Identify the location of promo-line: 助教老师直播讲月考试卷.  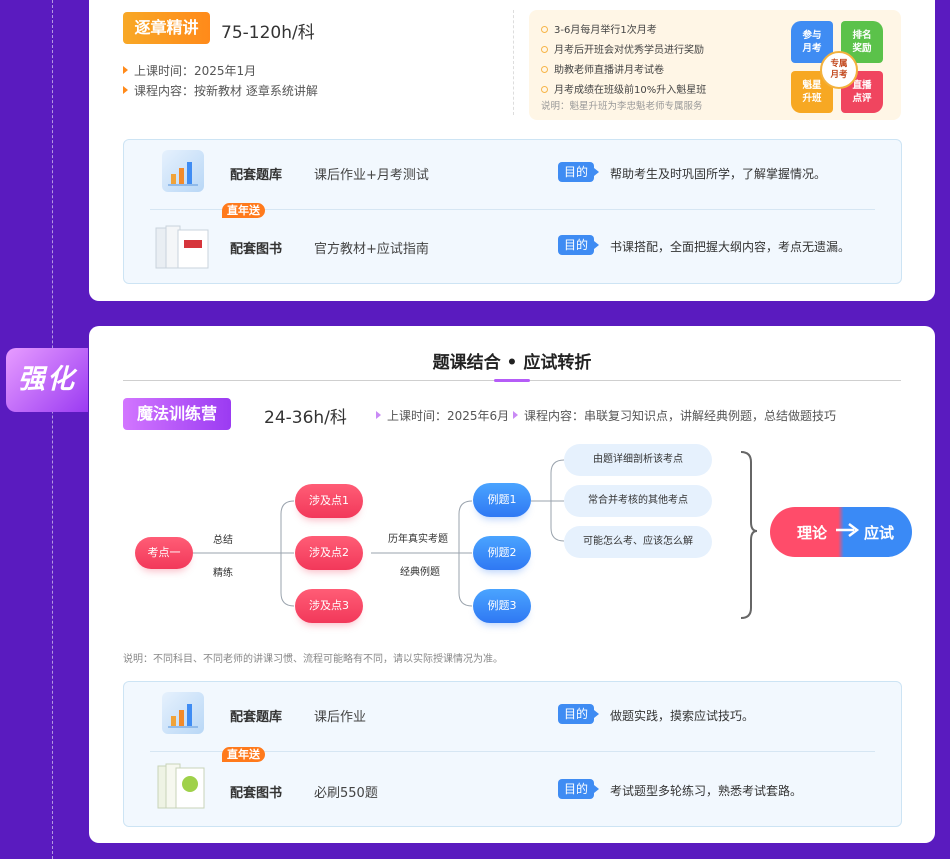
(602, 68).